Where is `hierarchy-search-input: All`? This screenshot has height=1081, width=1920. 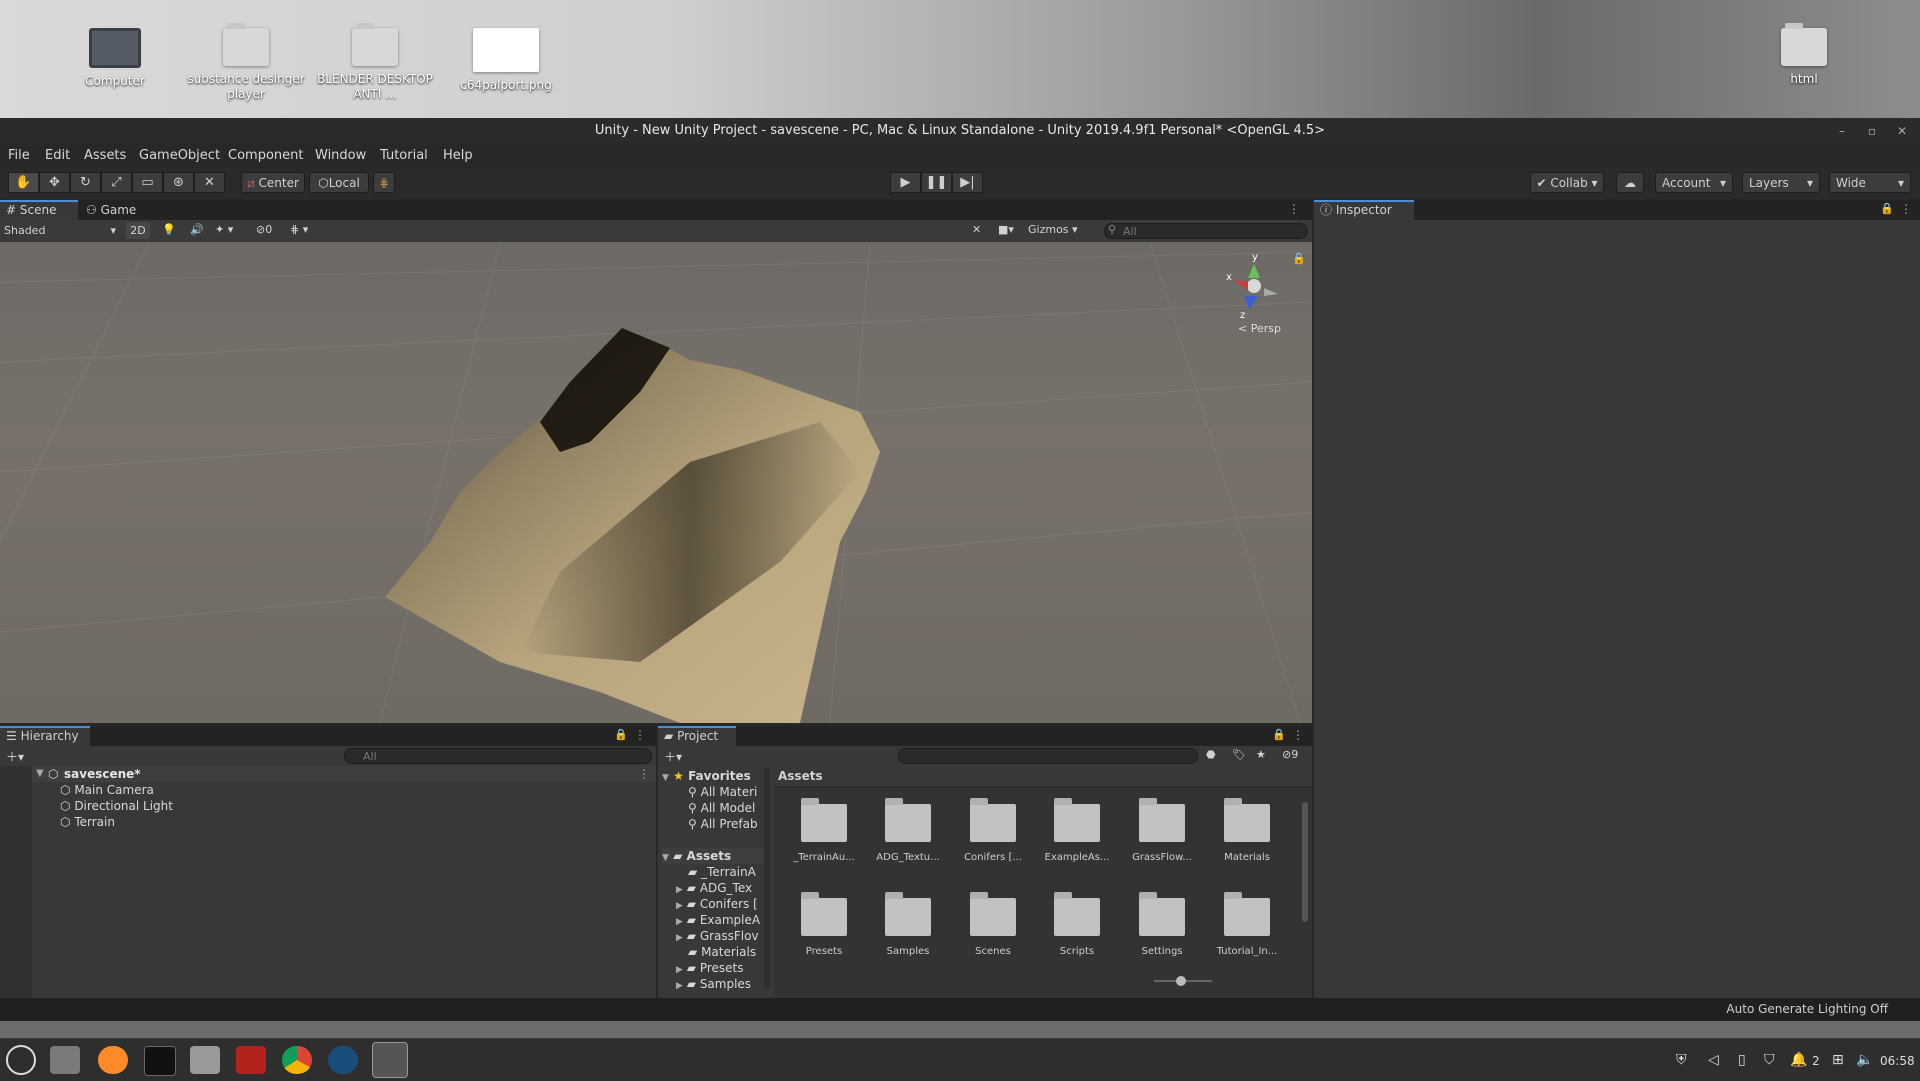
hierarchy-search-input: All is located at coordinates (498, 756).